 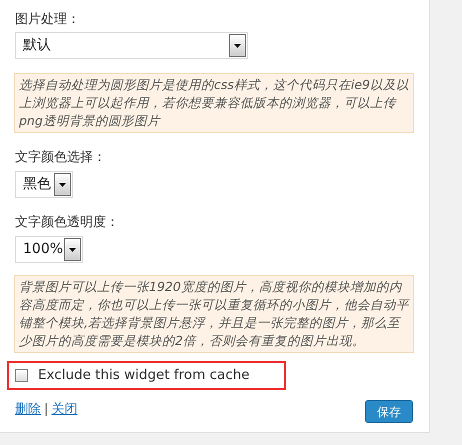 What do you see at coordinates (61, 158) in the screenshot?
I see `field-label: 文字颜色选择：` at bounding box center [61, 158].